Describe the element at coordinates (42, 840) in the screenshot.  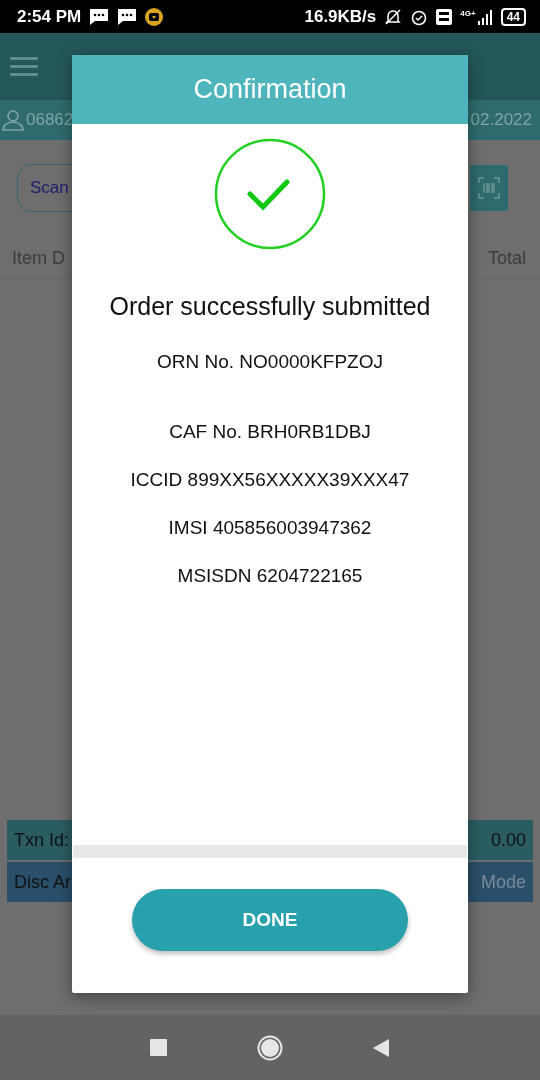
I see `summary-label: Txn Id:` at that location.